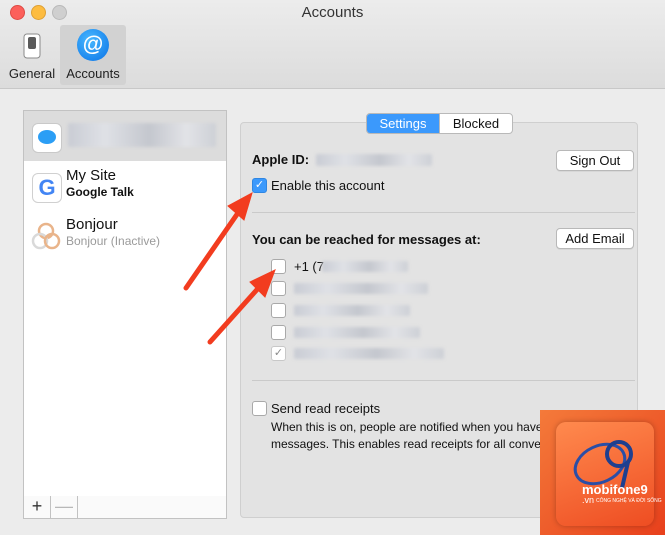 The width and height of the screenshot is (665, 535). What do you see at coordinates (475, 123) in the screenshot?
I see `tab-blocked: Blocked` at bounding box center [475, 123].